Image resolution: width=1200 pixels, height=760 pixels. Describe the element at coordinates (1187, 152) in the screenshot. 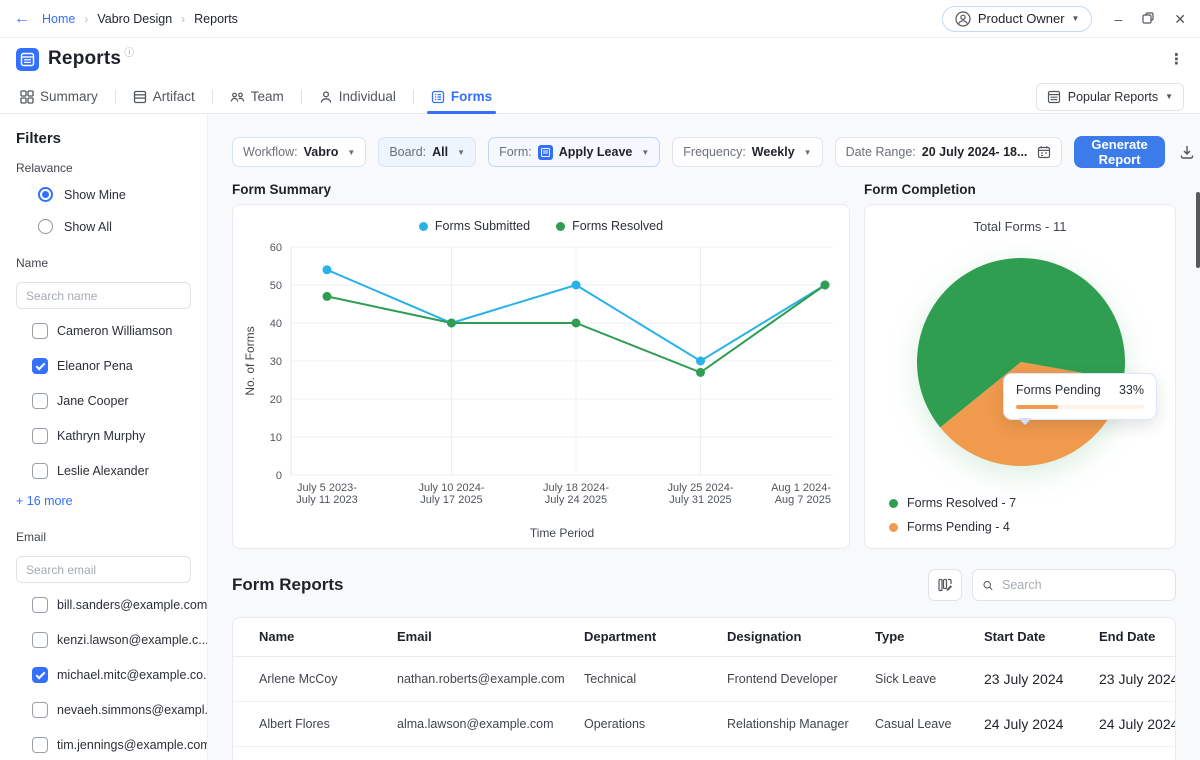

I see `download-button` at that location.